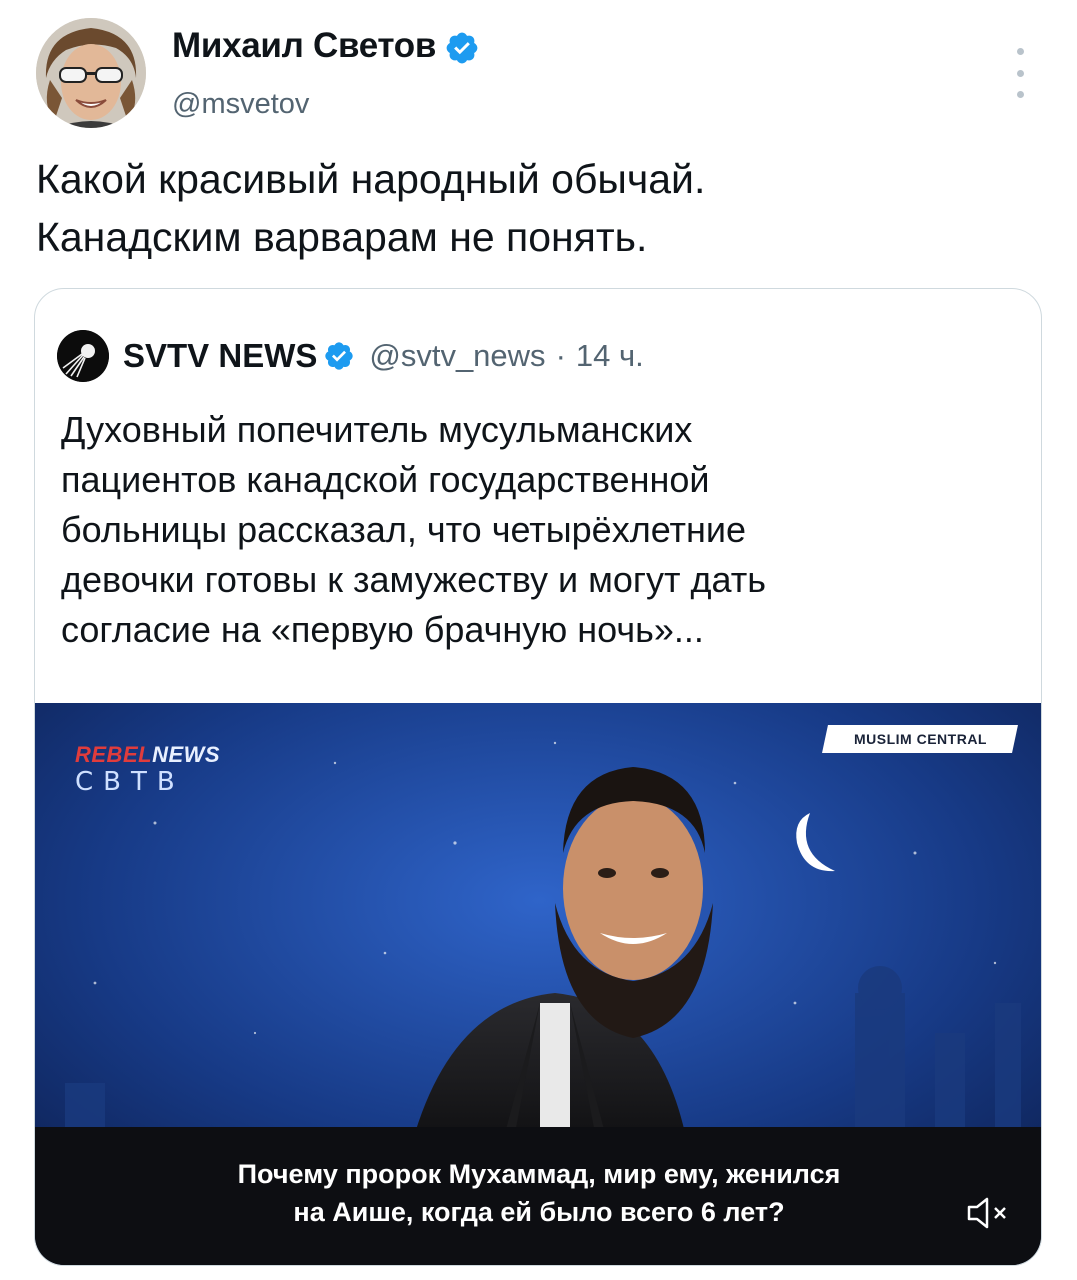  I want to click on quoted-text-line: Духовный попечитель мусульманских, so click(377, 429).